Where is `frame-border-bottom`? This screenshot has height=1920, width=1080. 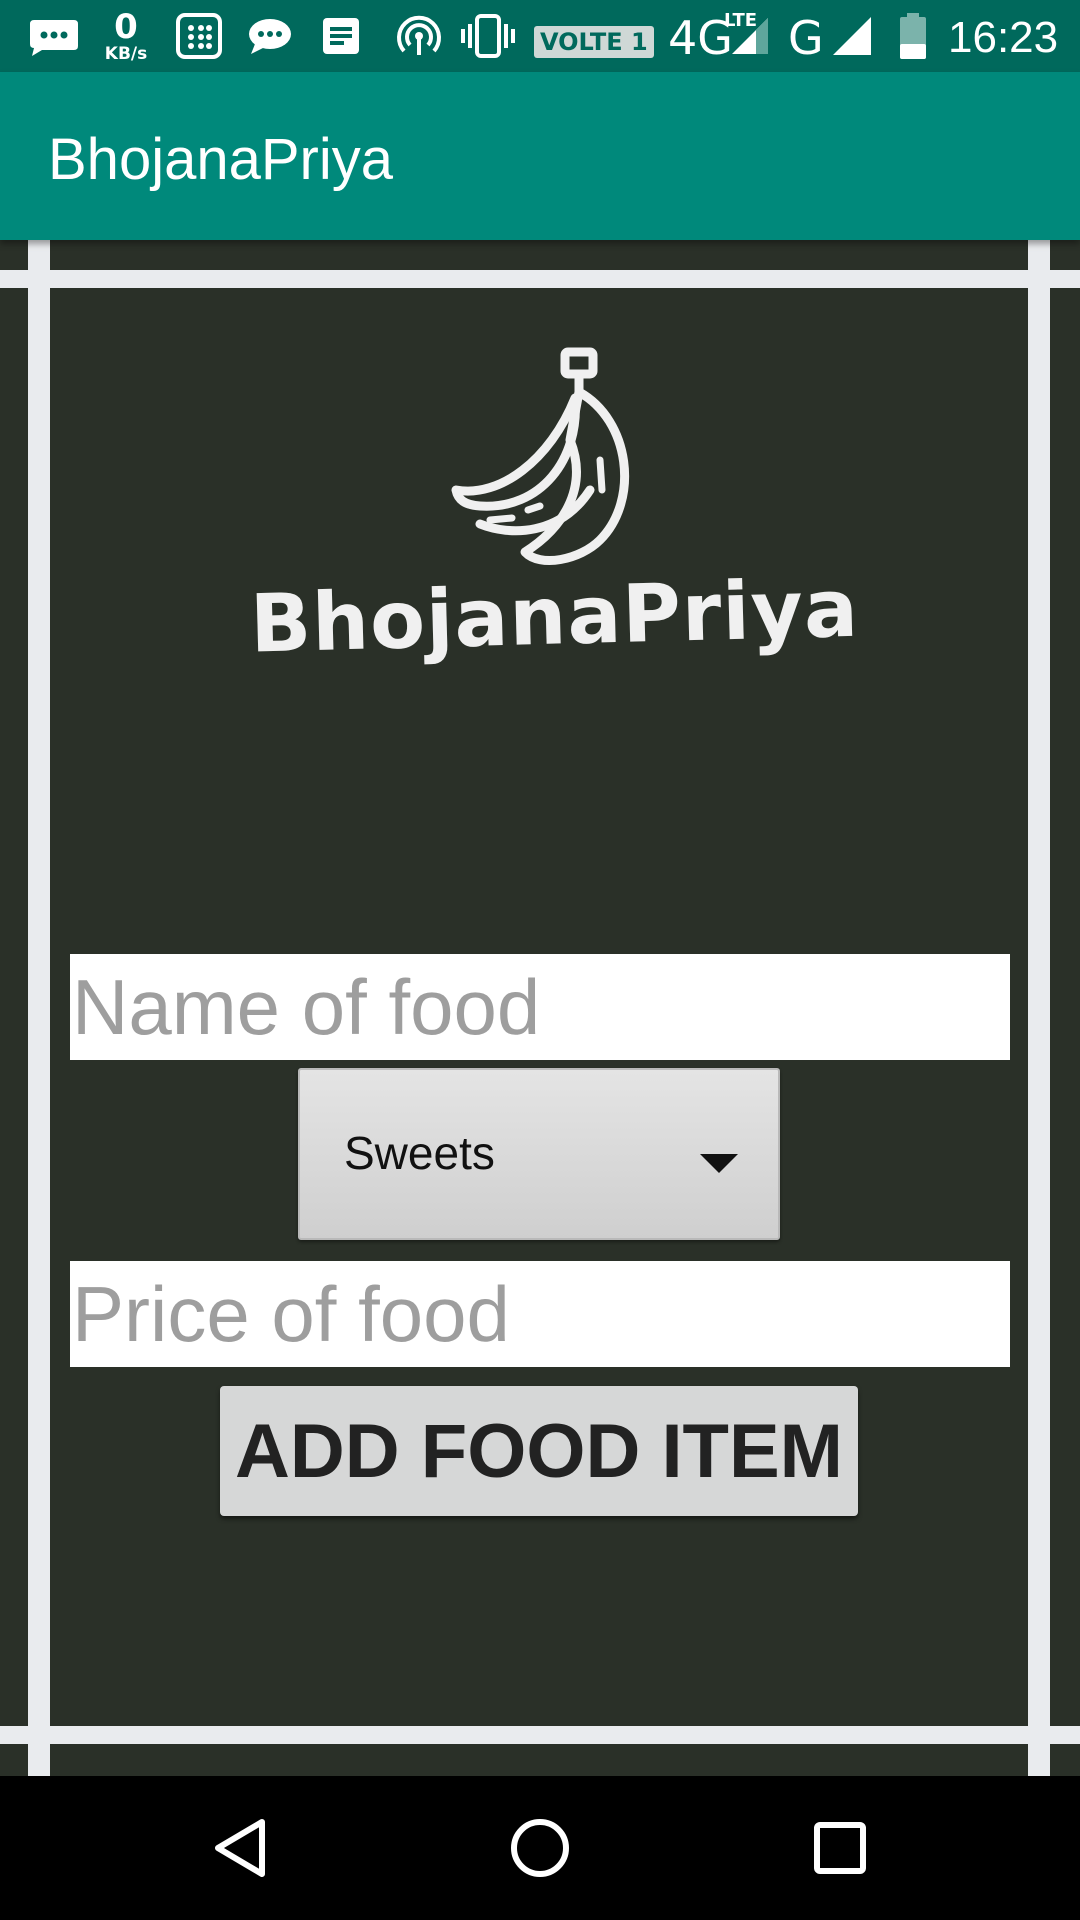
frame-border-bottom is located at coordinates (540, 1735).